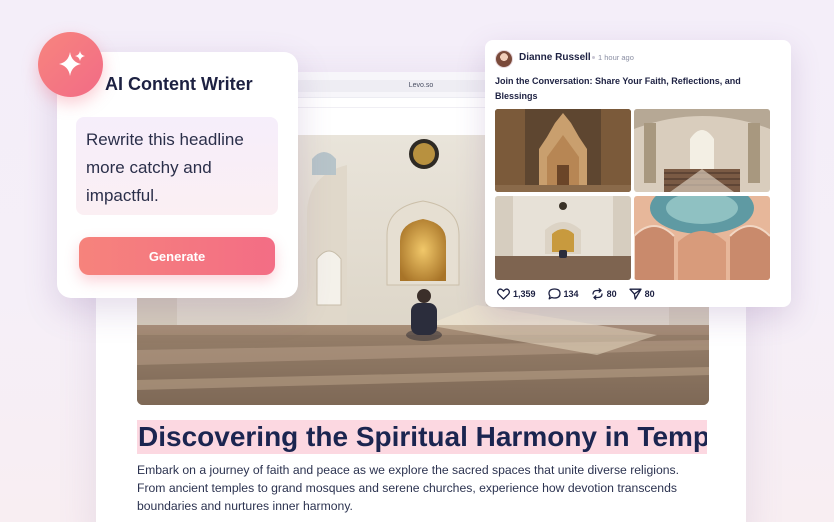  I want to click on heart-icon, so click(503, 294).